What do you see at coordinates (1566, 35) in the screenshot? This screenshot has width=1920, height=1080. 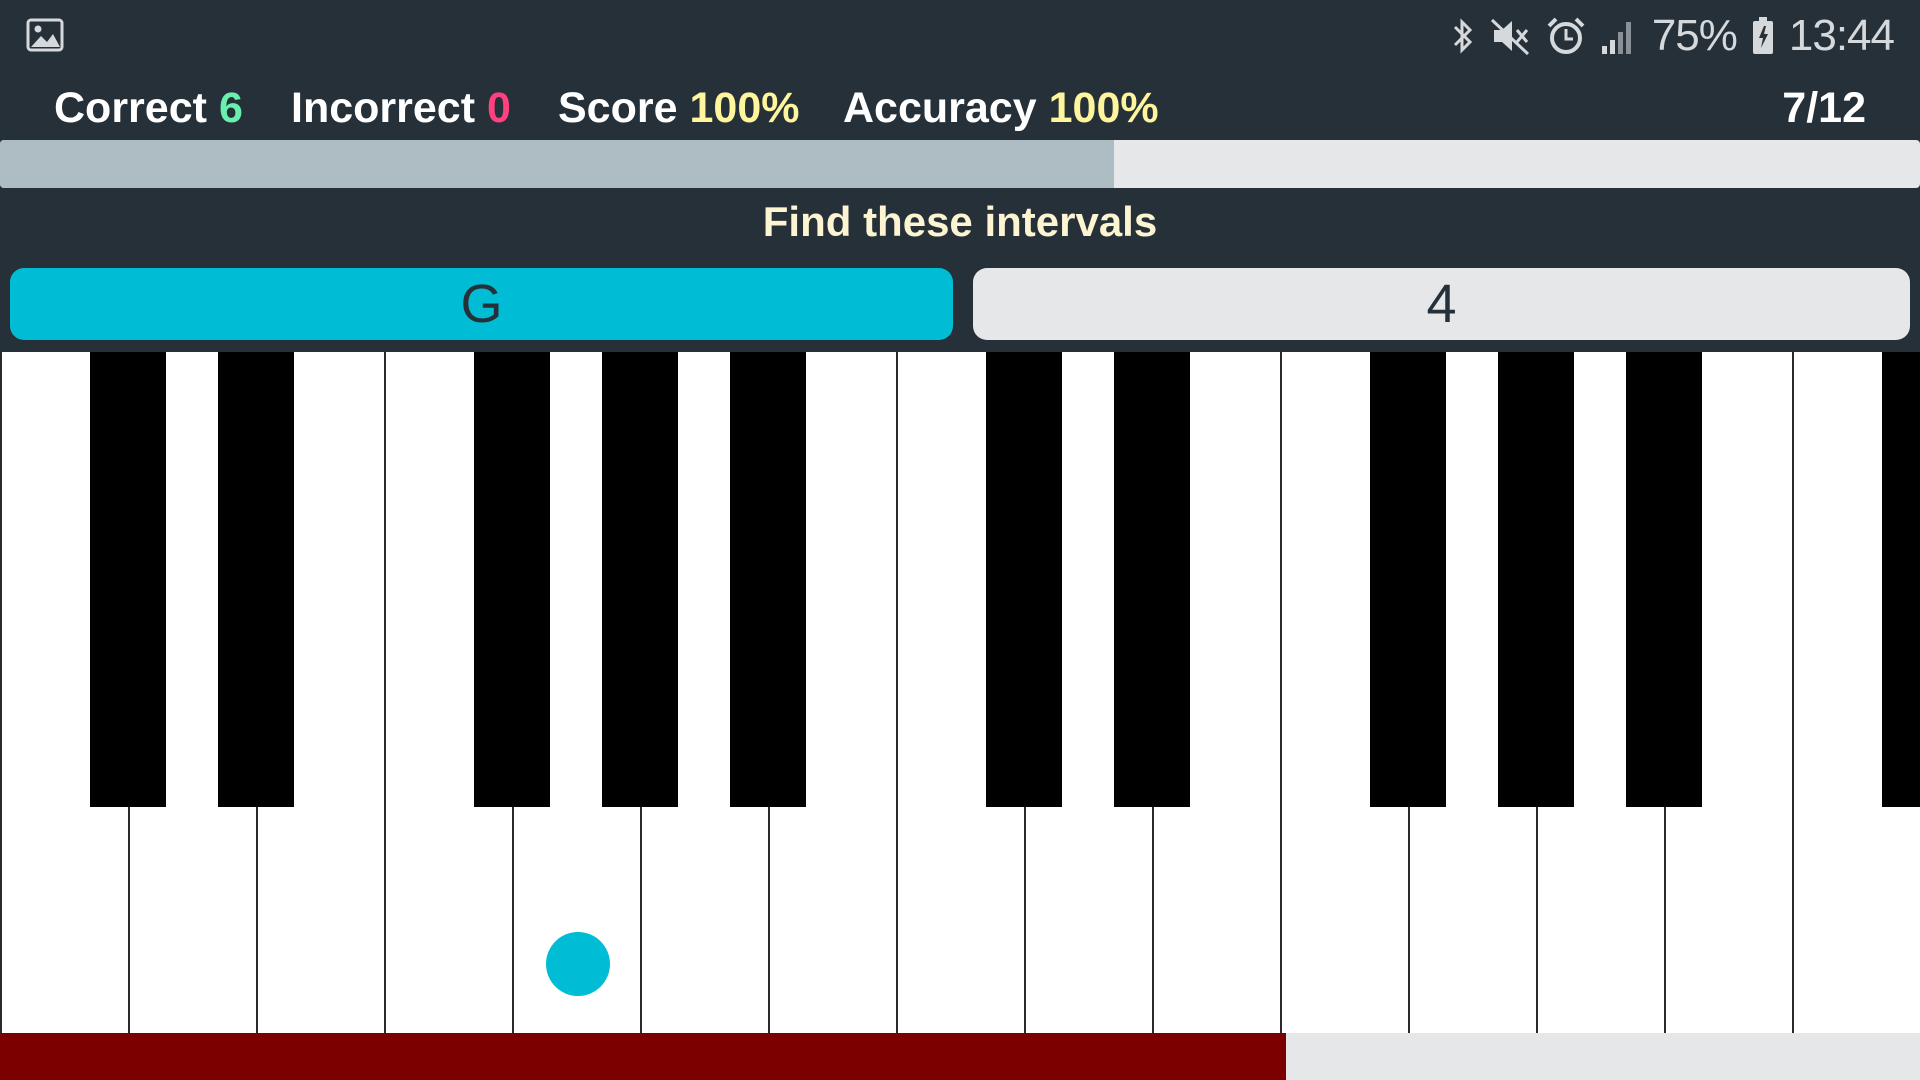 I see `alarm-icon` at bounding box center [1566, 35].